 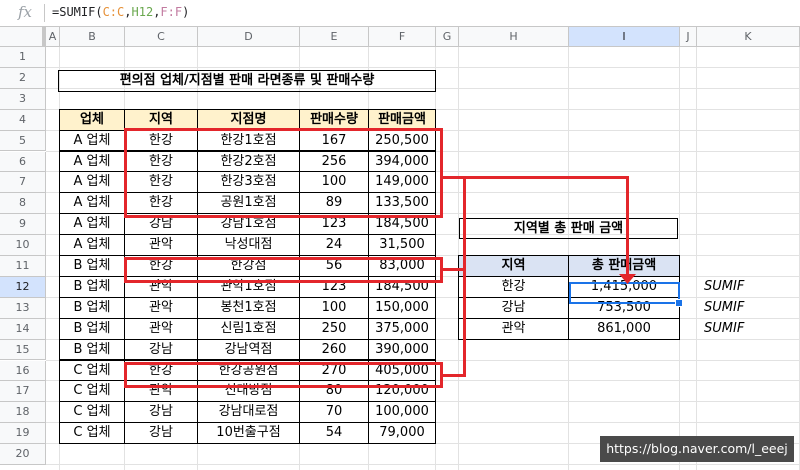 What do you see at coordinates (23, 329) in the screenshot?
I see `row-header-14: 14` at bounding box center [23, 329].